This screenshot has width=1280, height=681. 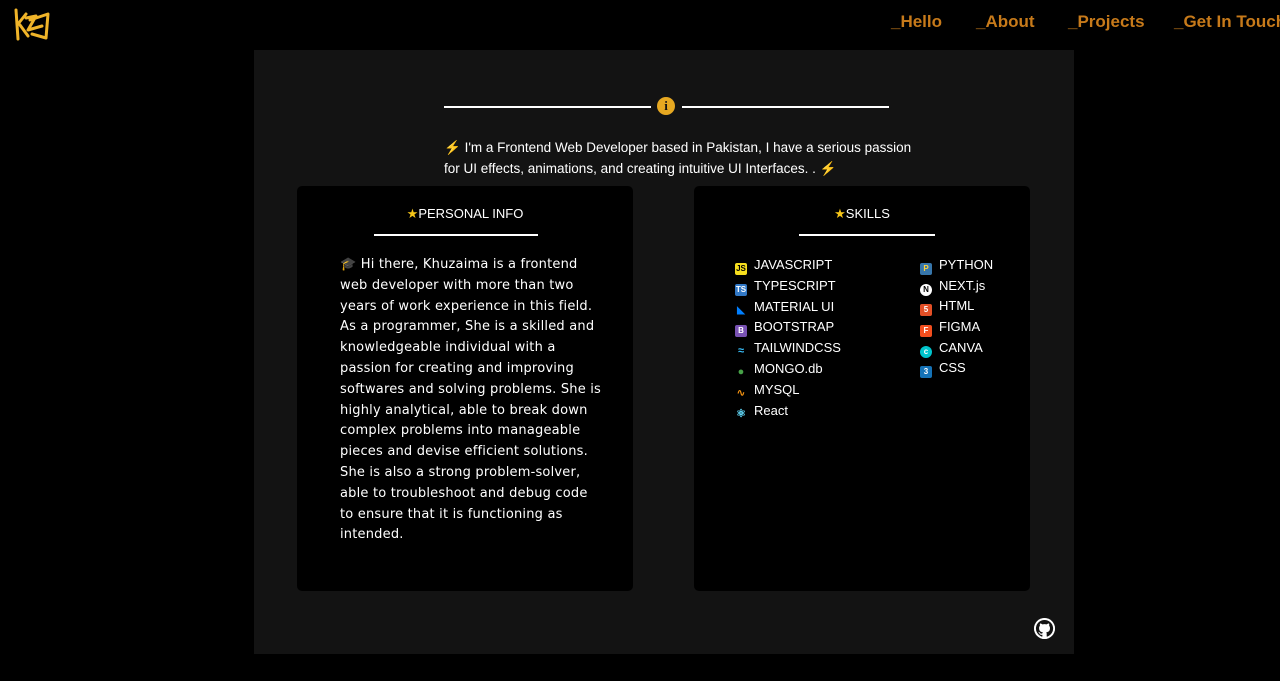 What do you see at coordinates (926, 290) in the screenshot?
I see `nextjs-icon: N` at bounding box center [926, 290].